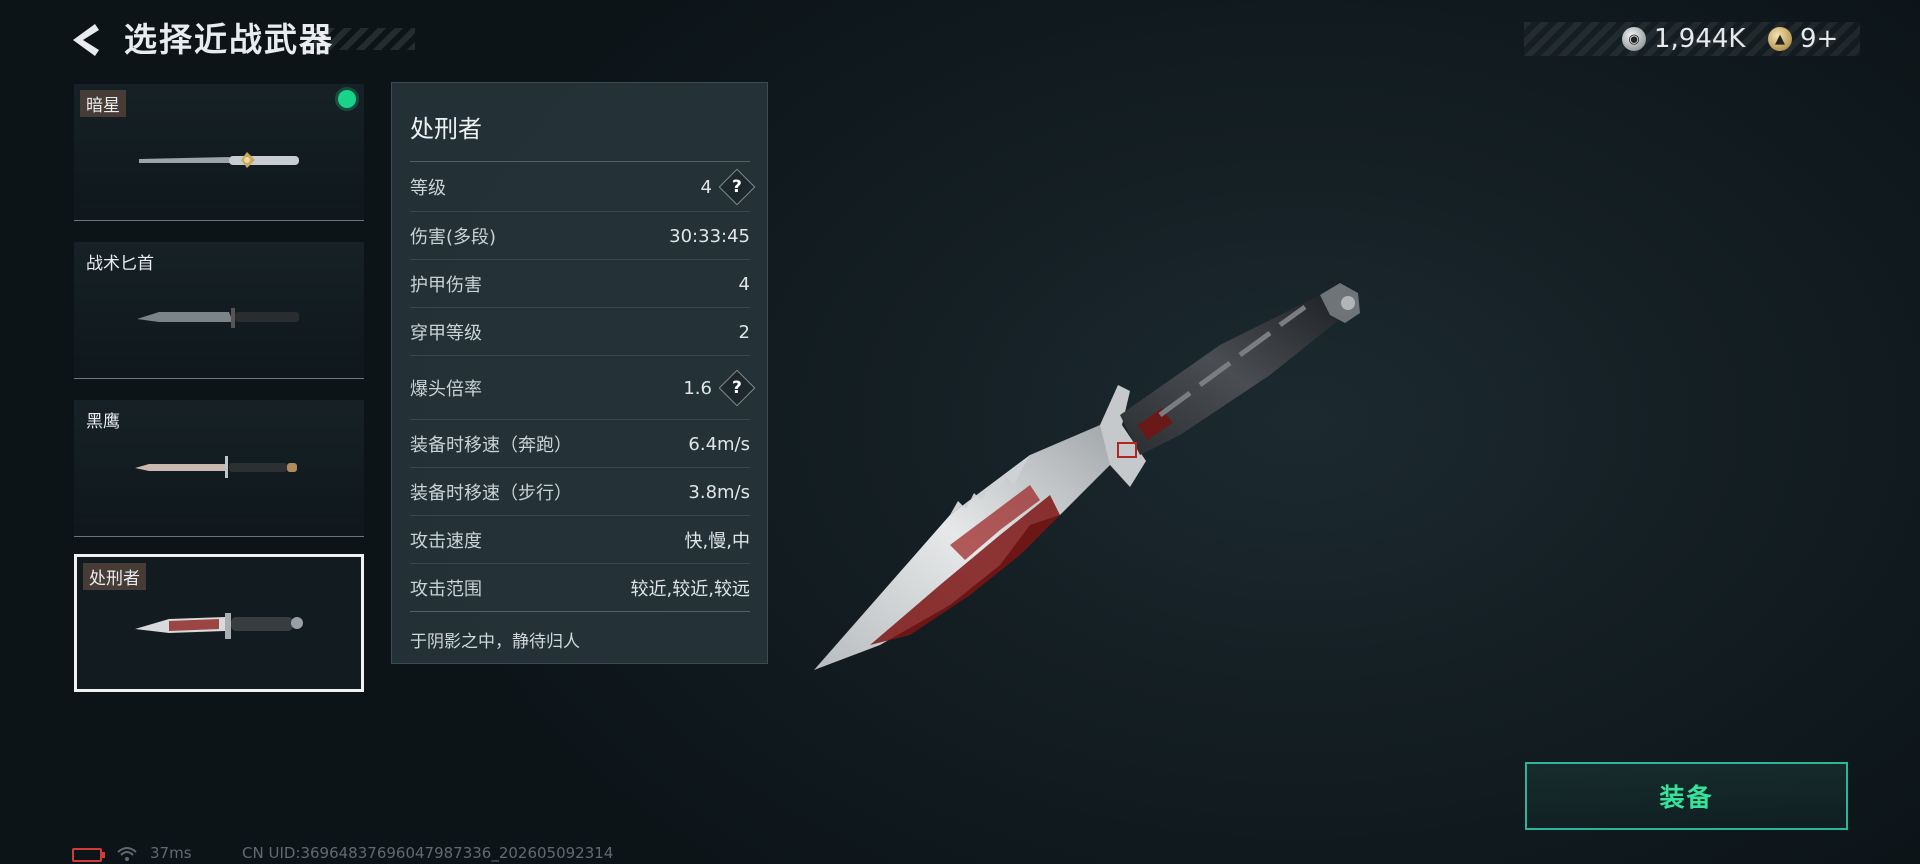  I want to click on stat-value: 1.6, so click(697, 388).